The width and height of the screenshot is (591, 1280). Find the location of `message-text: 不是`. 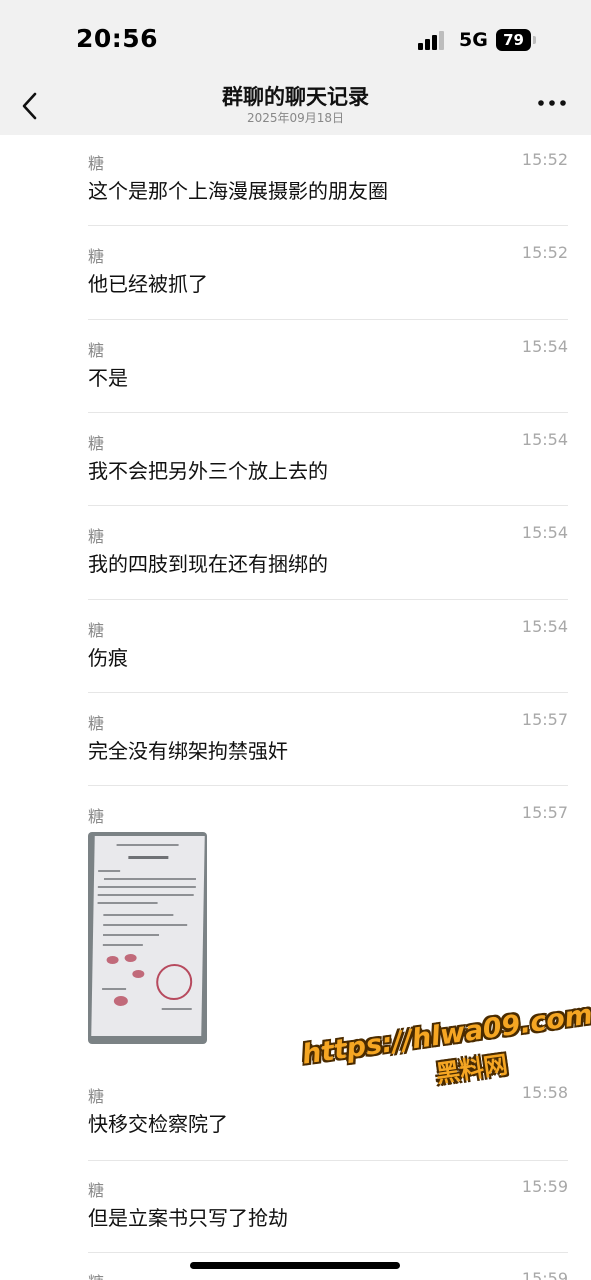

message-text: 不是 is located at coordinates (108, 378).